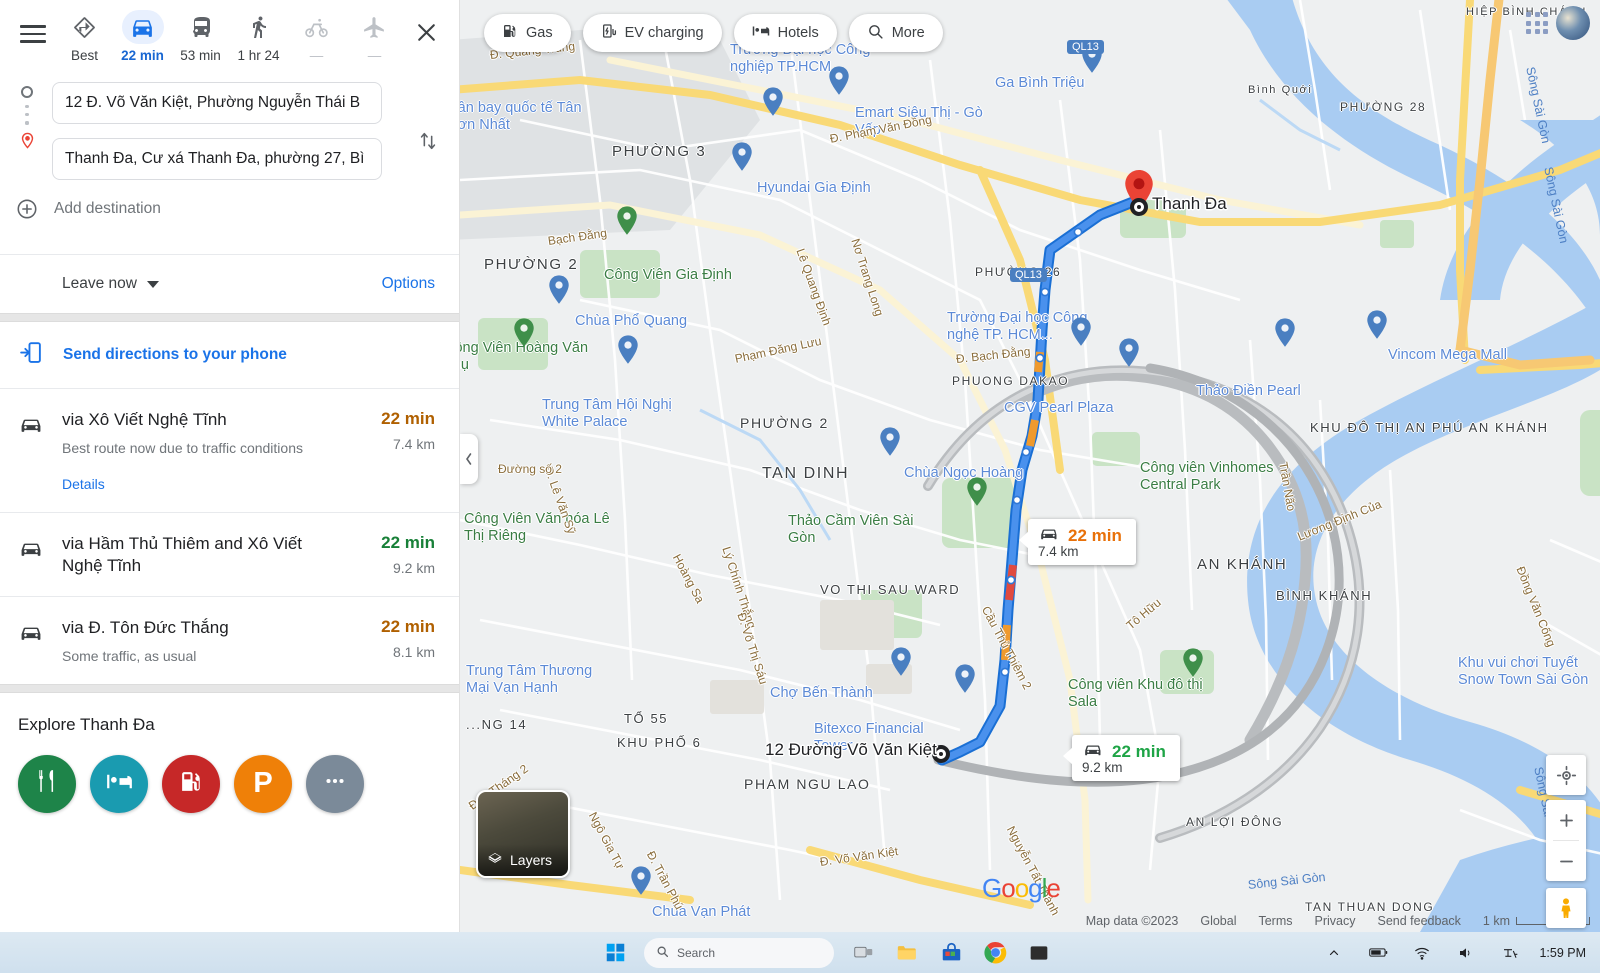 Image resolution: width=1600 pixels, height=973 pixels. What do you see at coordinates (408, 284) in the screenshot?
I see `options-button: Options` at bounding box center [408, 284].